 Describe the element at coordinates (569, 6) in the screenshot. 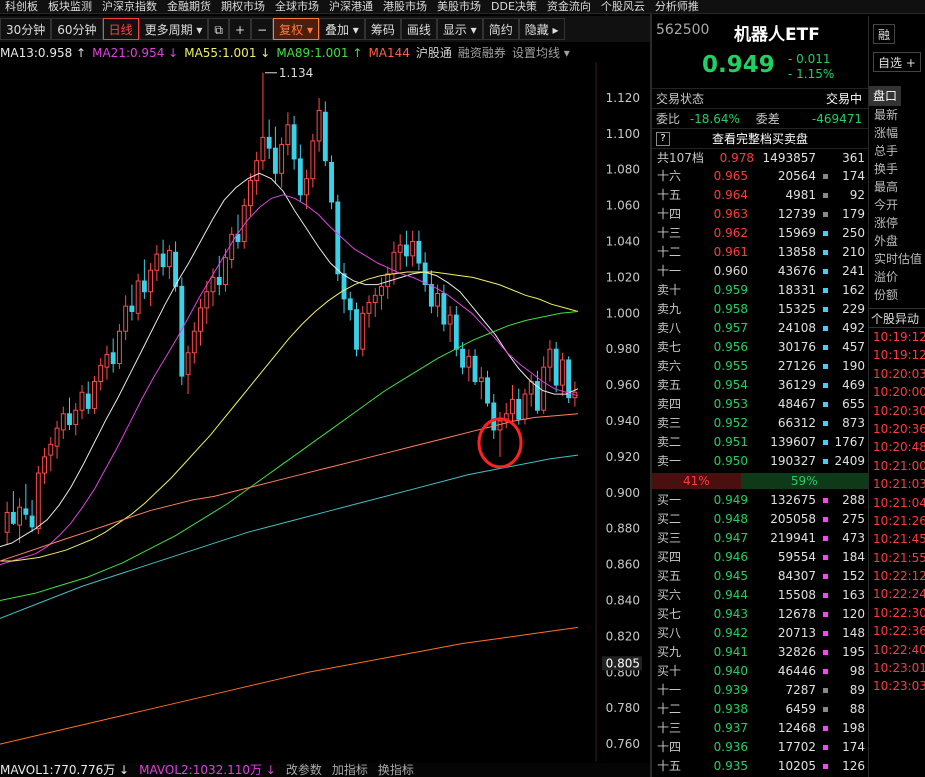

I see `nav-item: 资金流向` at that location.